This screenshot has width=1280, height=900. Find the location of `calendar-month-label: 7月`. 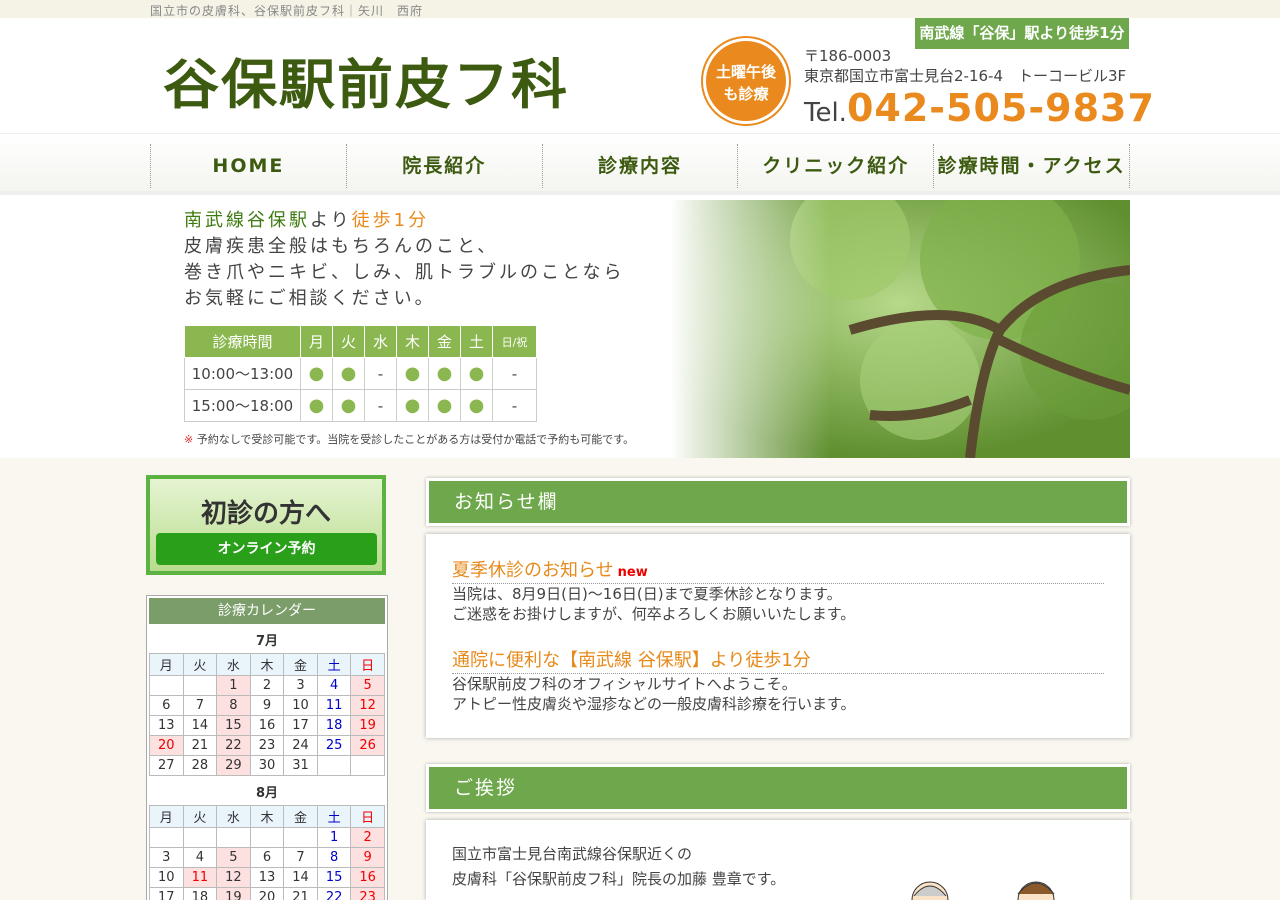

calendar-month-label: 7月 is located at coordinates (267, 641).